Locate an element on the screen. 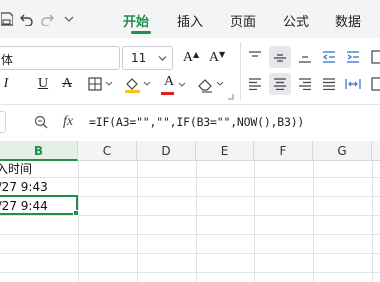 Image resolution: width=380 pixels, height=282 pixels. justify-button is located at coordinates (329, 84).